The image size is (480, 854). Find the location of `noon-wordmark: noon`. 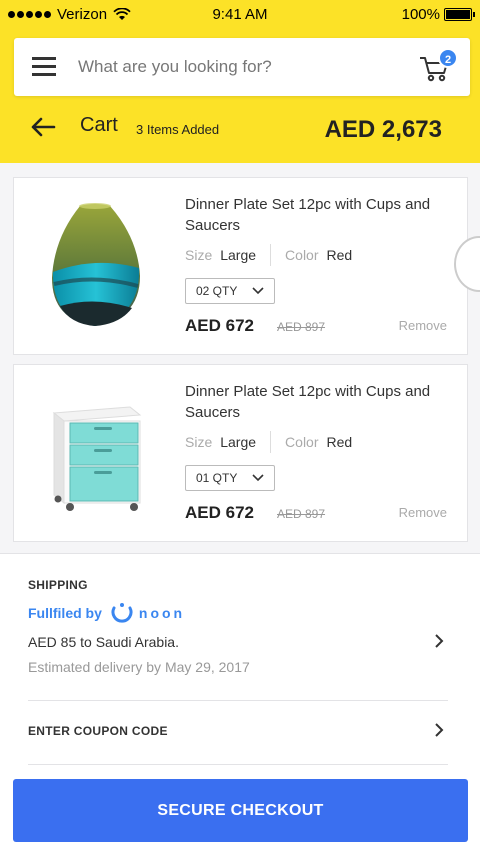

noon-wordmark: noon is located at coordinates (162, 613).